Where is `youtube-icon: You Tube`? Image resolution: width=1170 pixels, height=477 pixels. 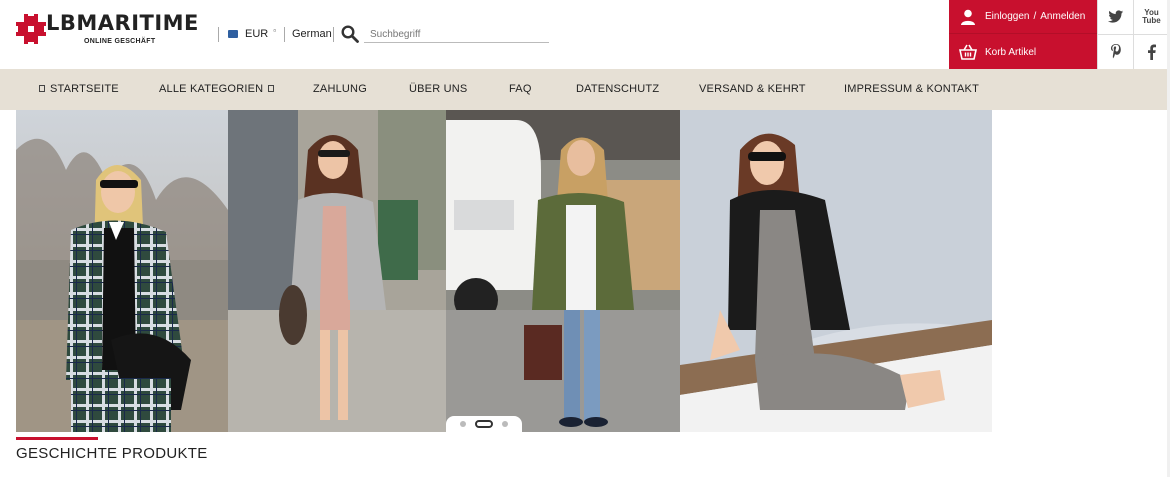
youtube-icon: You Tube is located at coordinates (1151, 17).